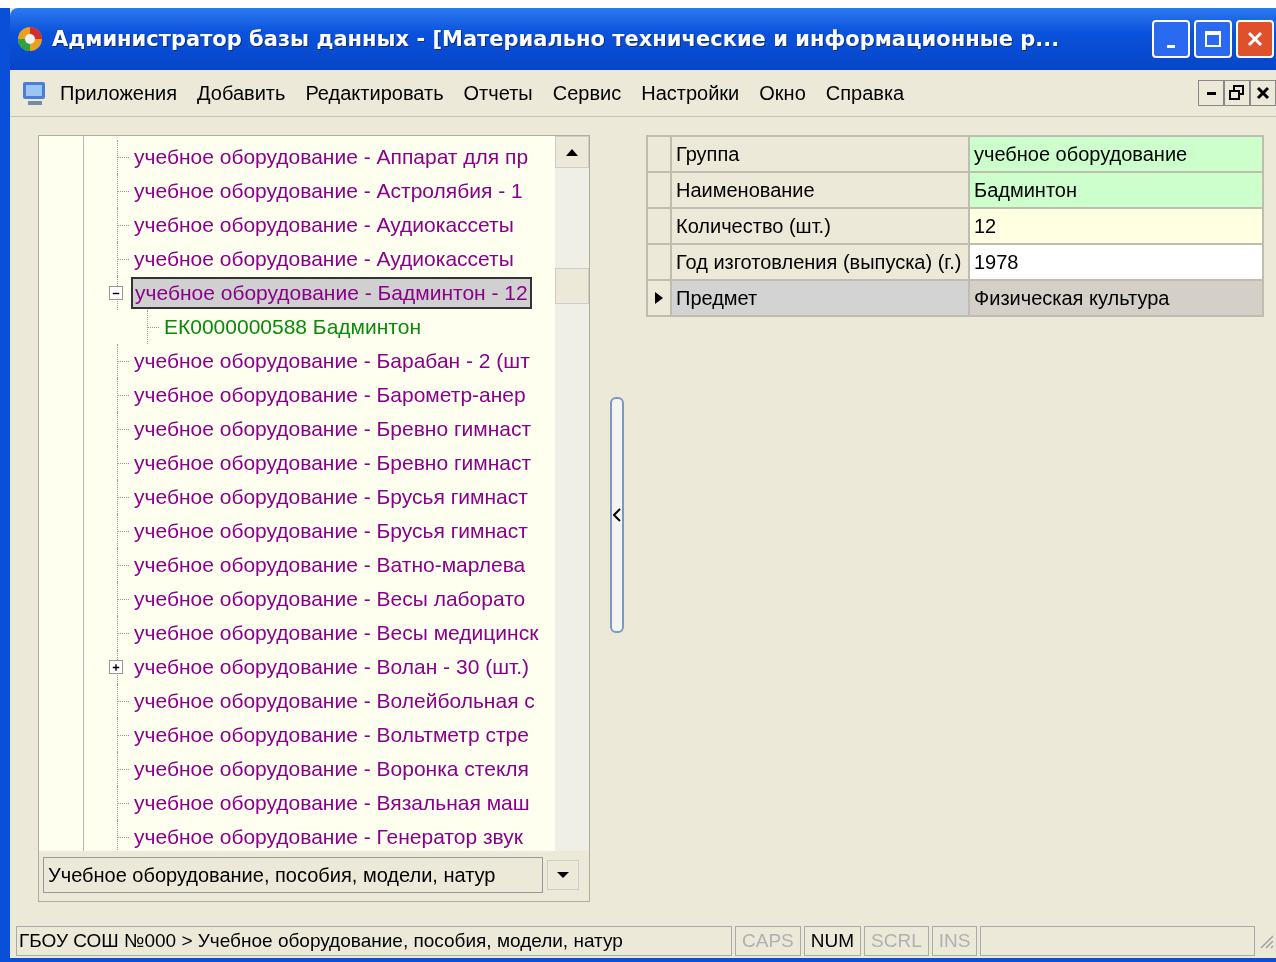  I want to click on up-arrow-icon, so click(572, 152).